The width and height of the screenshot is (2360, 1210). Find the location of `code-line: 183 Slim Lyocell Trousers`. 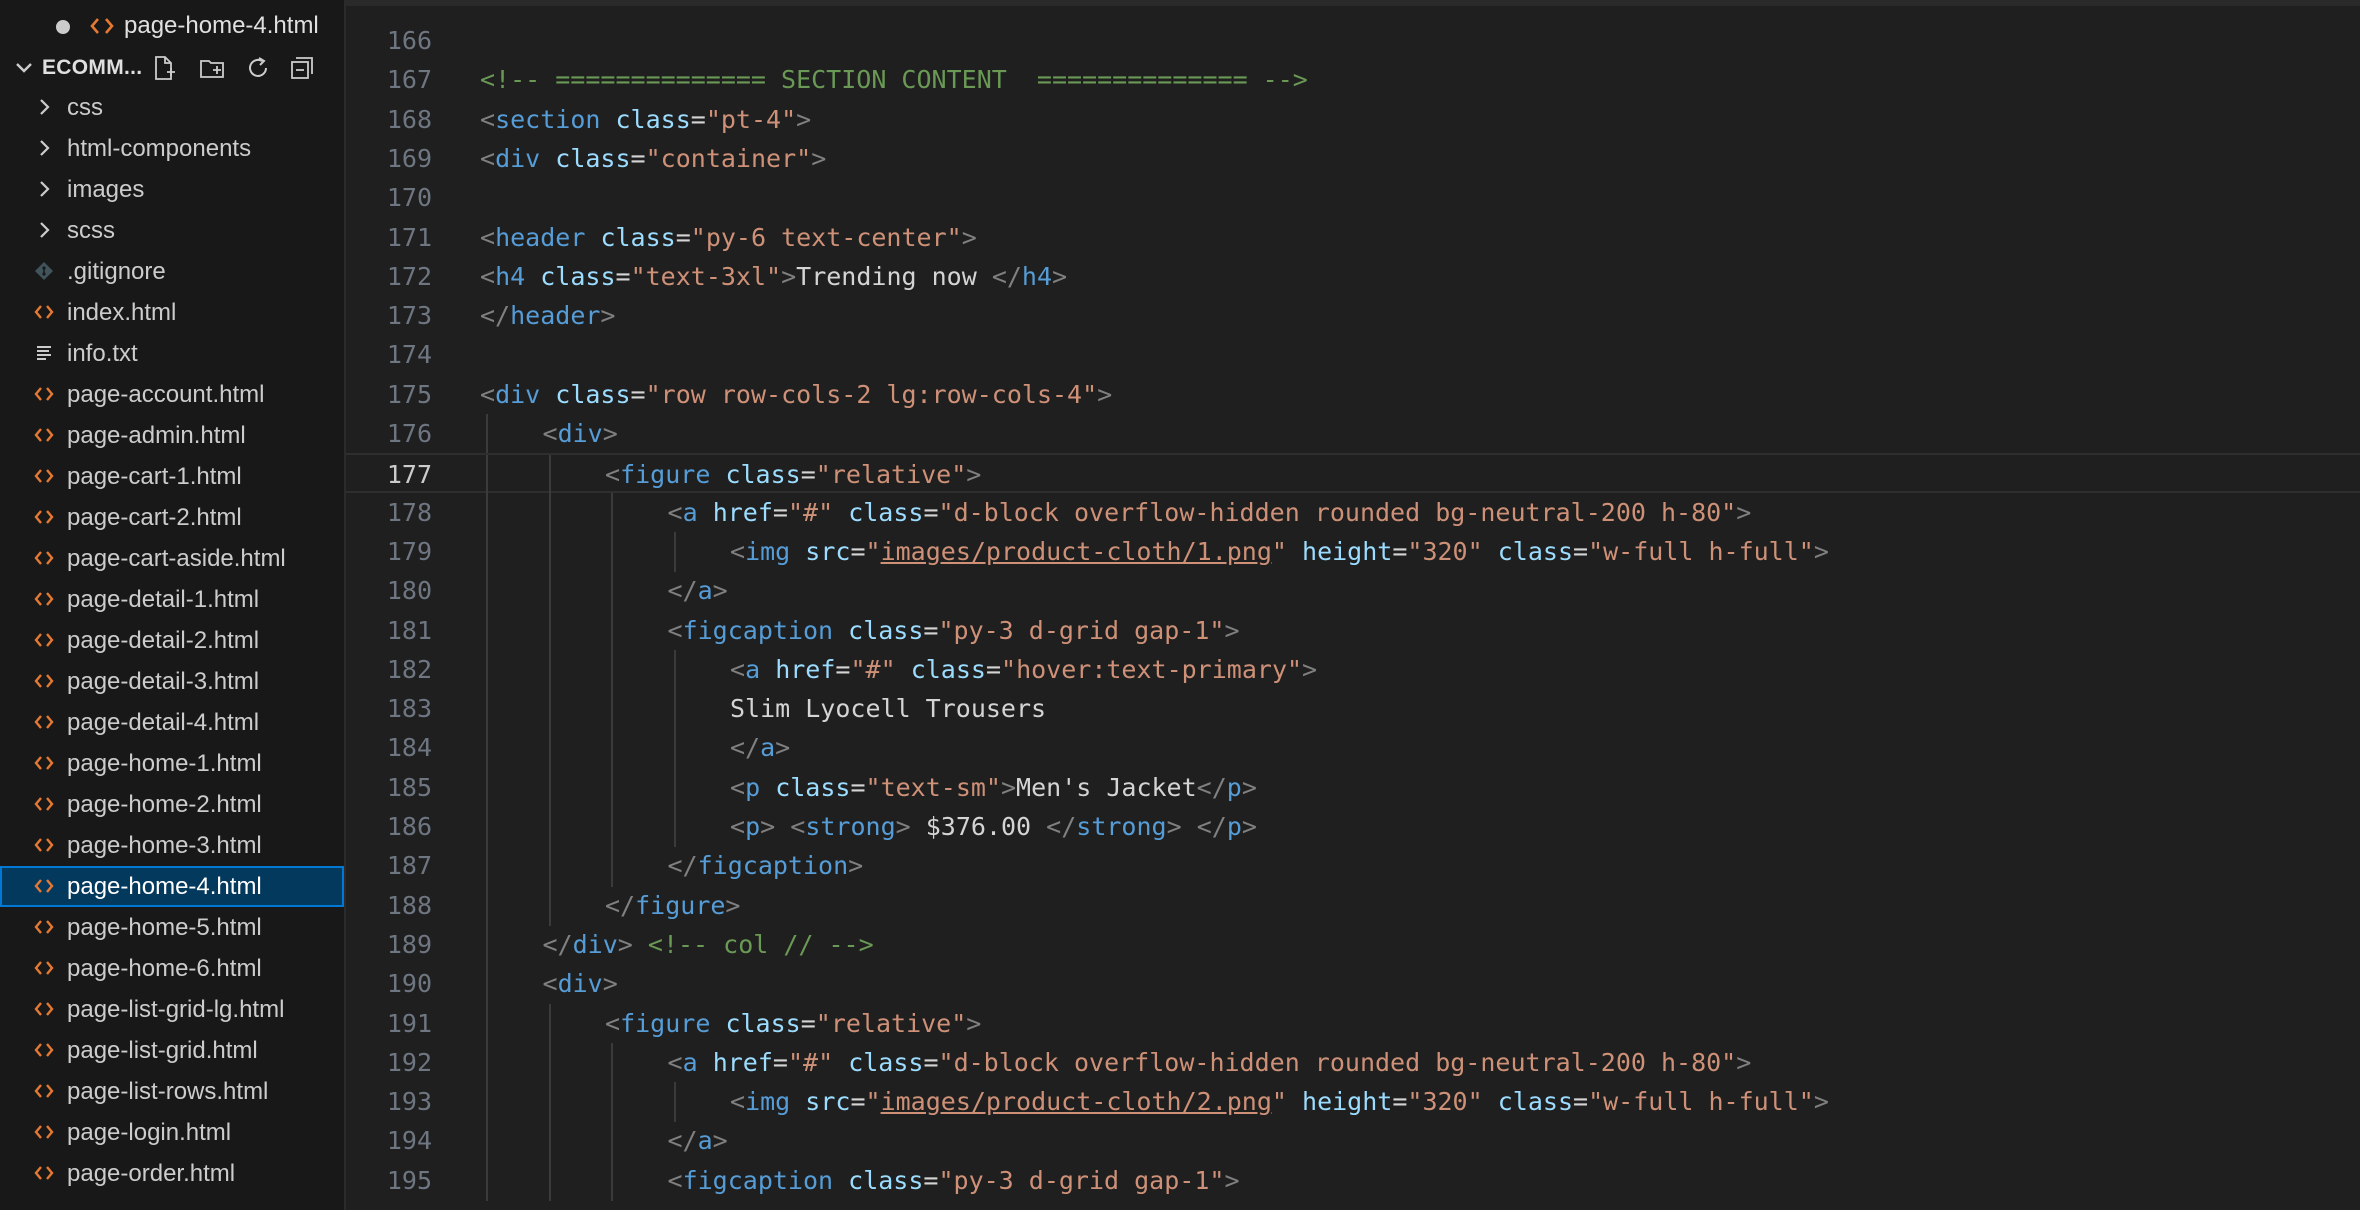

code-line: 183 Slim Lyocell Trousers is located at coordinates (1353, 709).